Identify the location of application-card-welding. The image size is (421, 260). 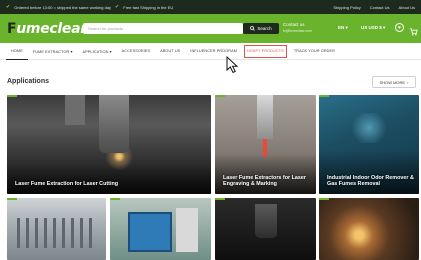
(369, 229).